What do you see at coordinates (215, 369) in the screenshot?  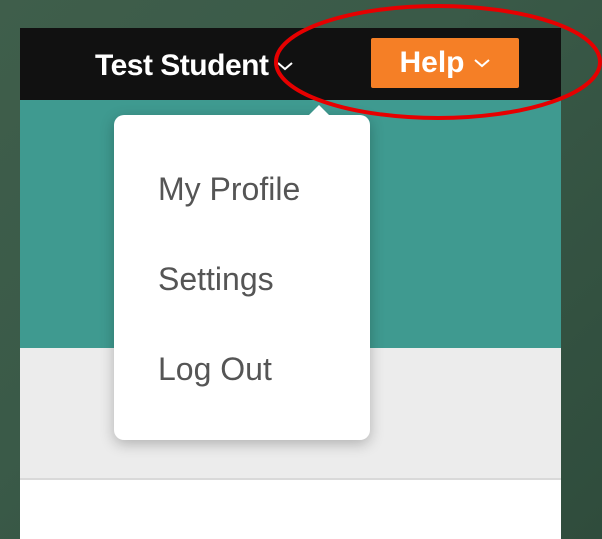 I see `menu-item-log-out: Log Out` at bounding box center [215, 369].